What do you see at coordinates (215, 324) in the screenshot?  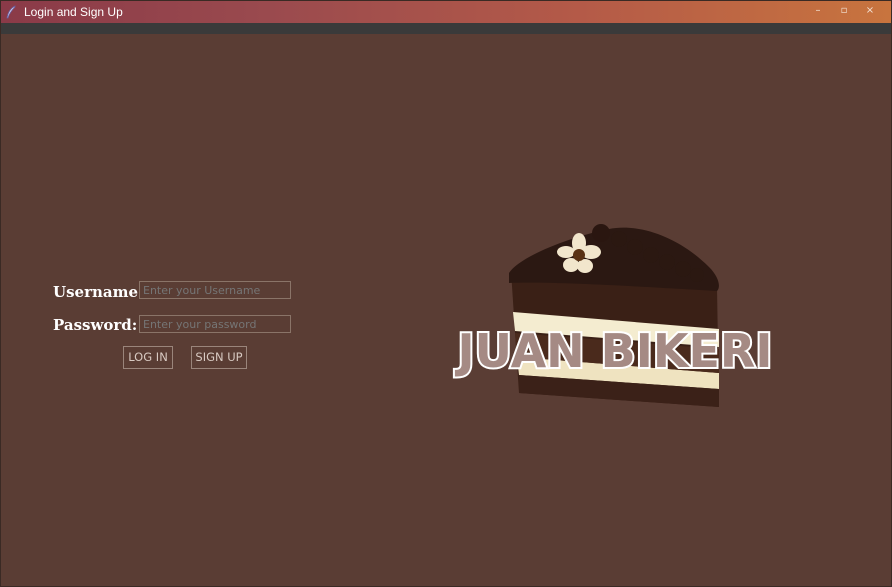 I see `password-input` at bounding box center [215, 324].